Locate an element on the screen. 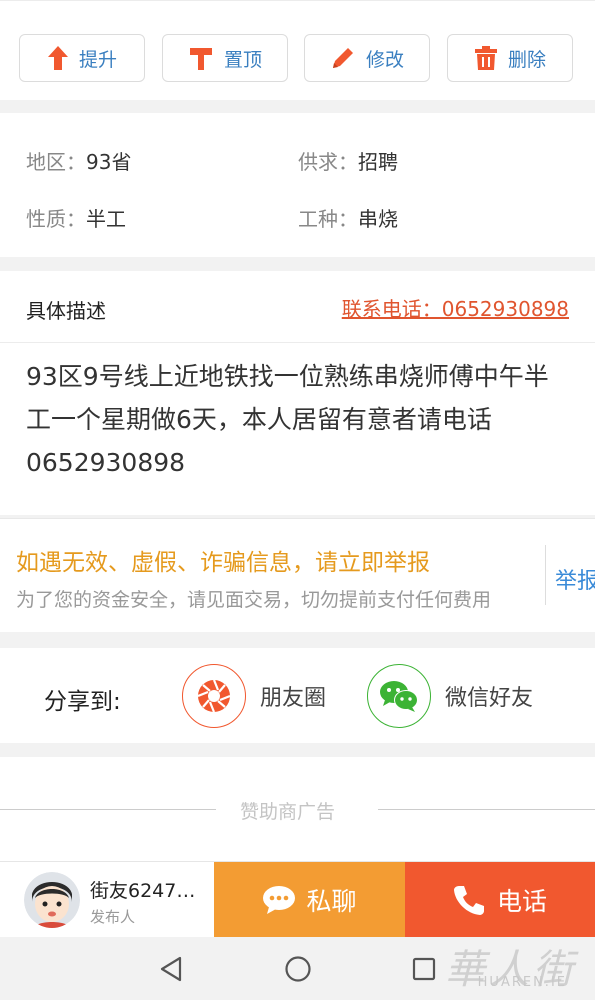 This screenshot has height=1000, width=595. share-wechat-button: 微信好友 is located at coordinates (450, 696).